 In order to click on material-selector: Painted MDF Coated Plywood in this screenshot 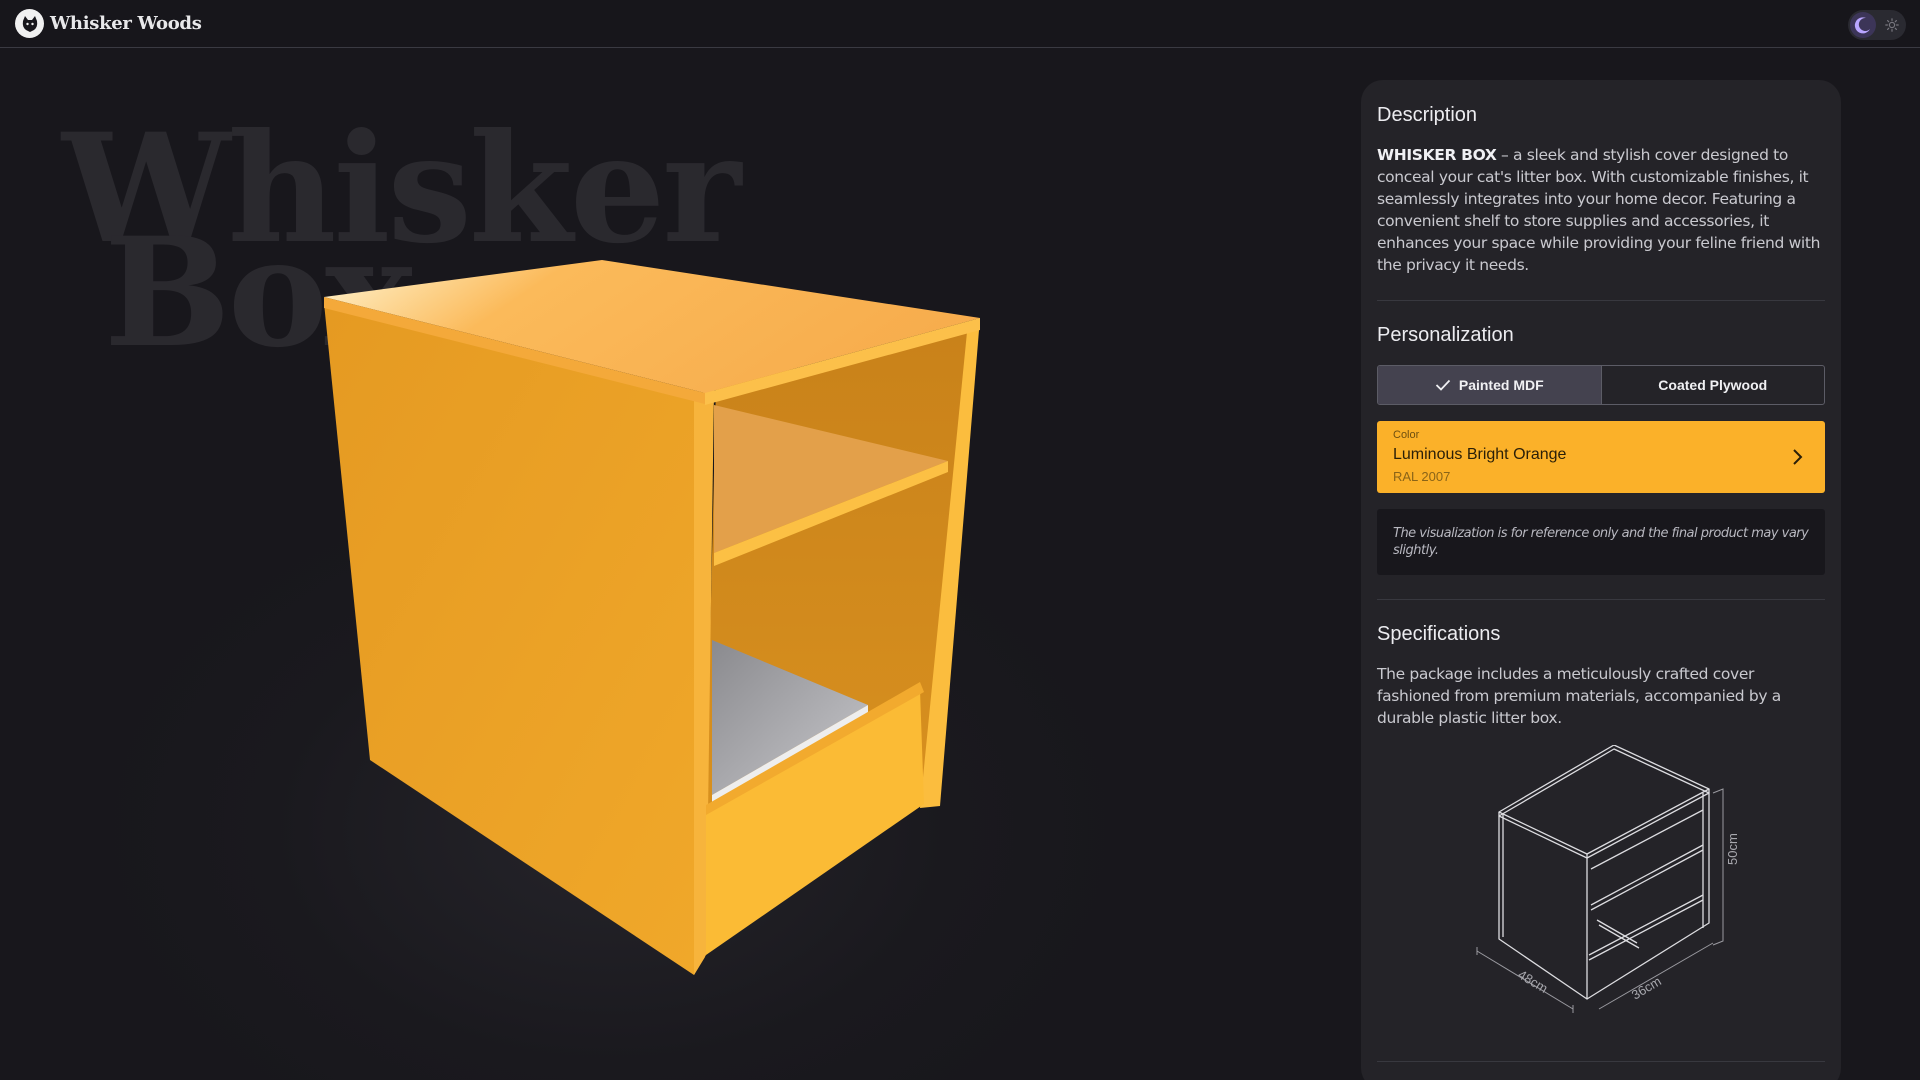, I will do `click(1601, 385)`.